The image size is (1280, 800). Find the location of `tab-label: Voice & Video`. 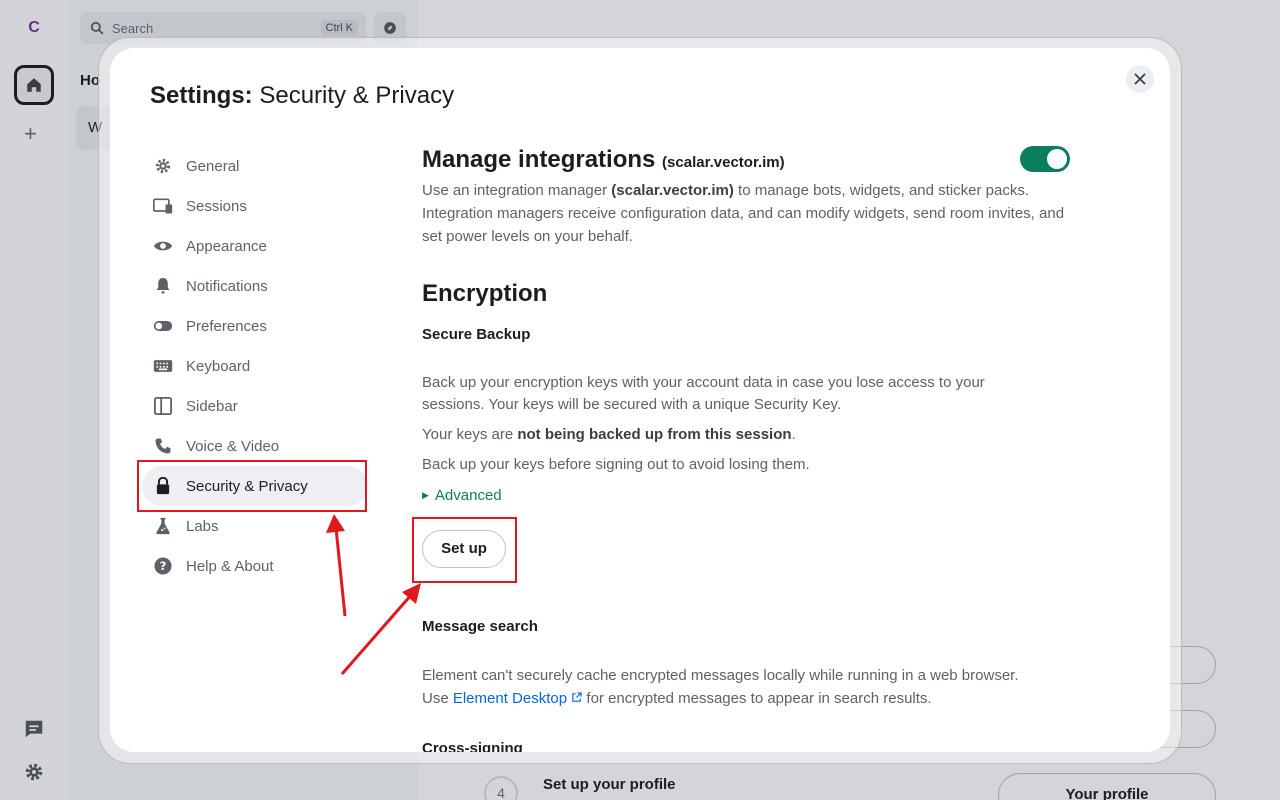

tab-label: Voice & Video is located at coordinates (233, 446).